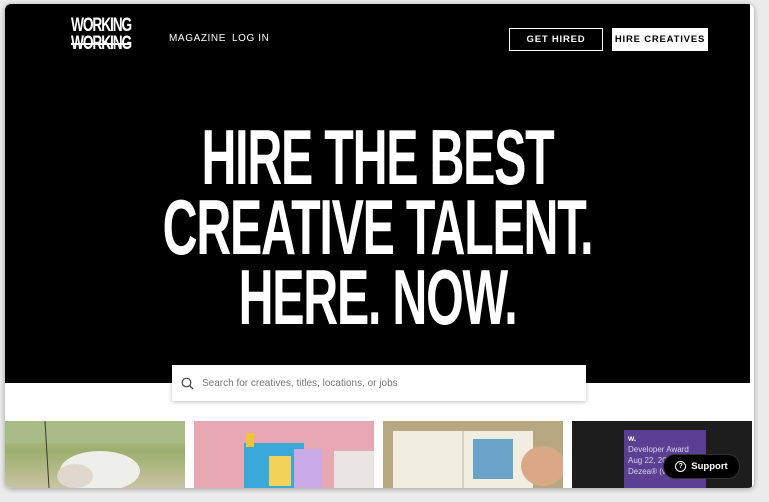 The height and width of the screenshot is (502, 769). Describe the element at coordinates (660, 39) in the screenshot. I see `hire-creatives-button: HIRE CREATIVES` at that location.